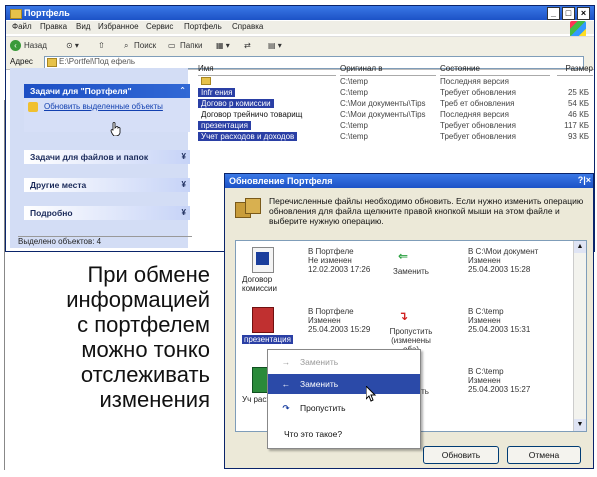  Describe the element at coordinates (395, 82) in the screenshot. I see `file-row: C:\temp Последняя версия` at that location.